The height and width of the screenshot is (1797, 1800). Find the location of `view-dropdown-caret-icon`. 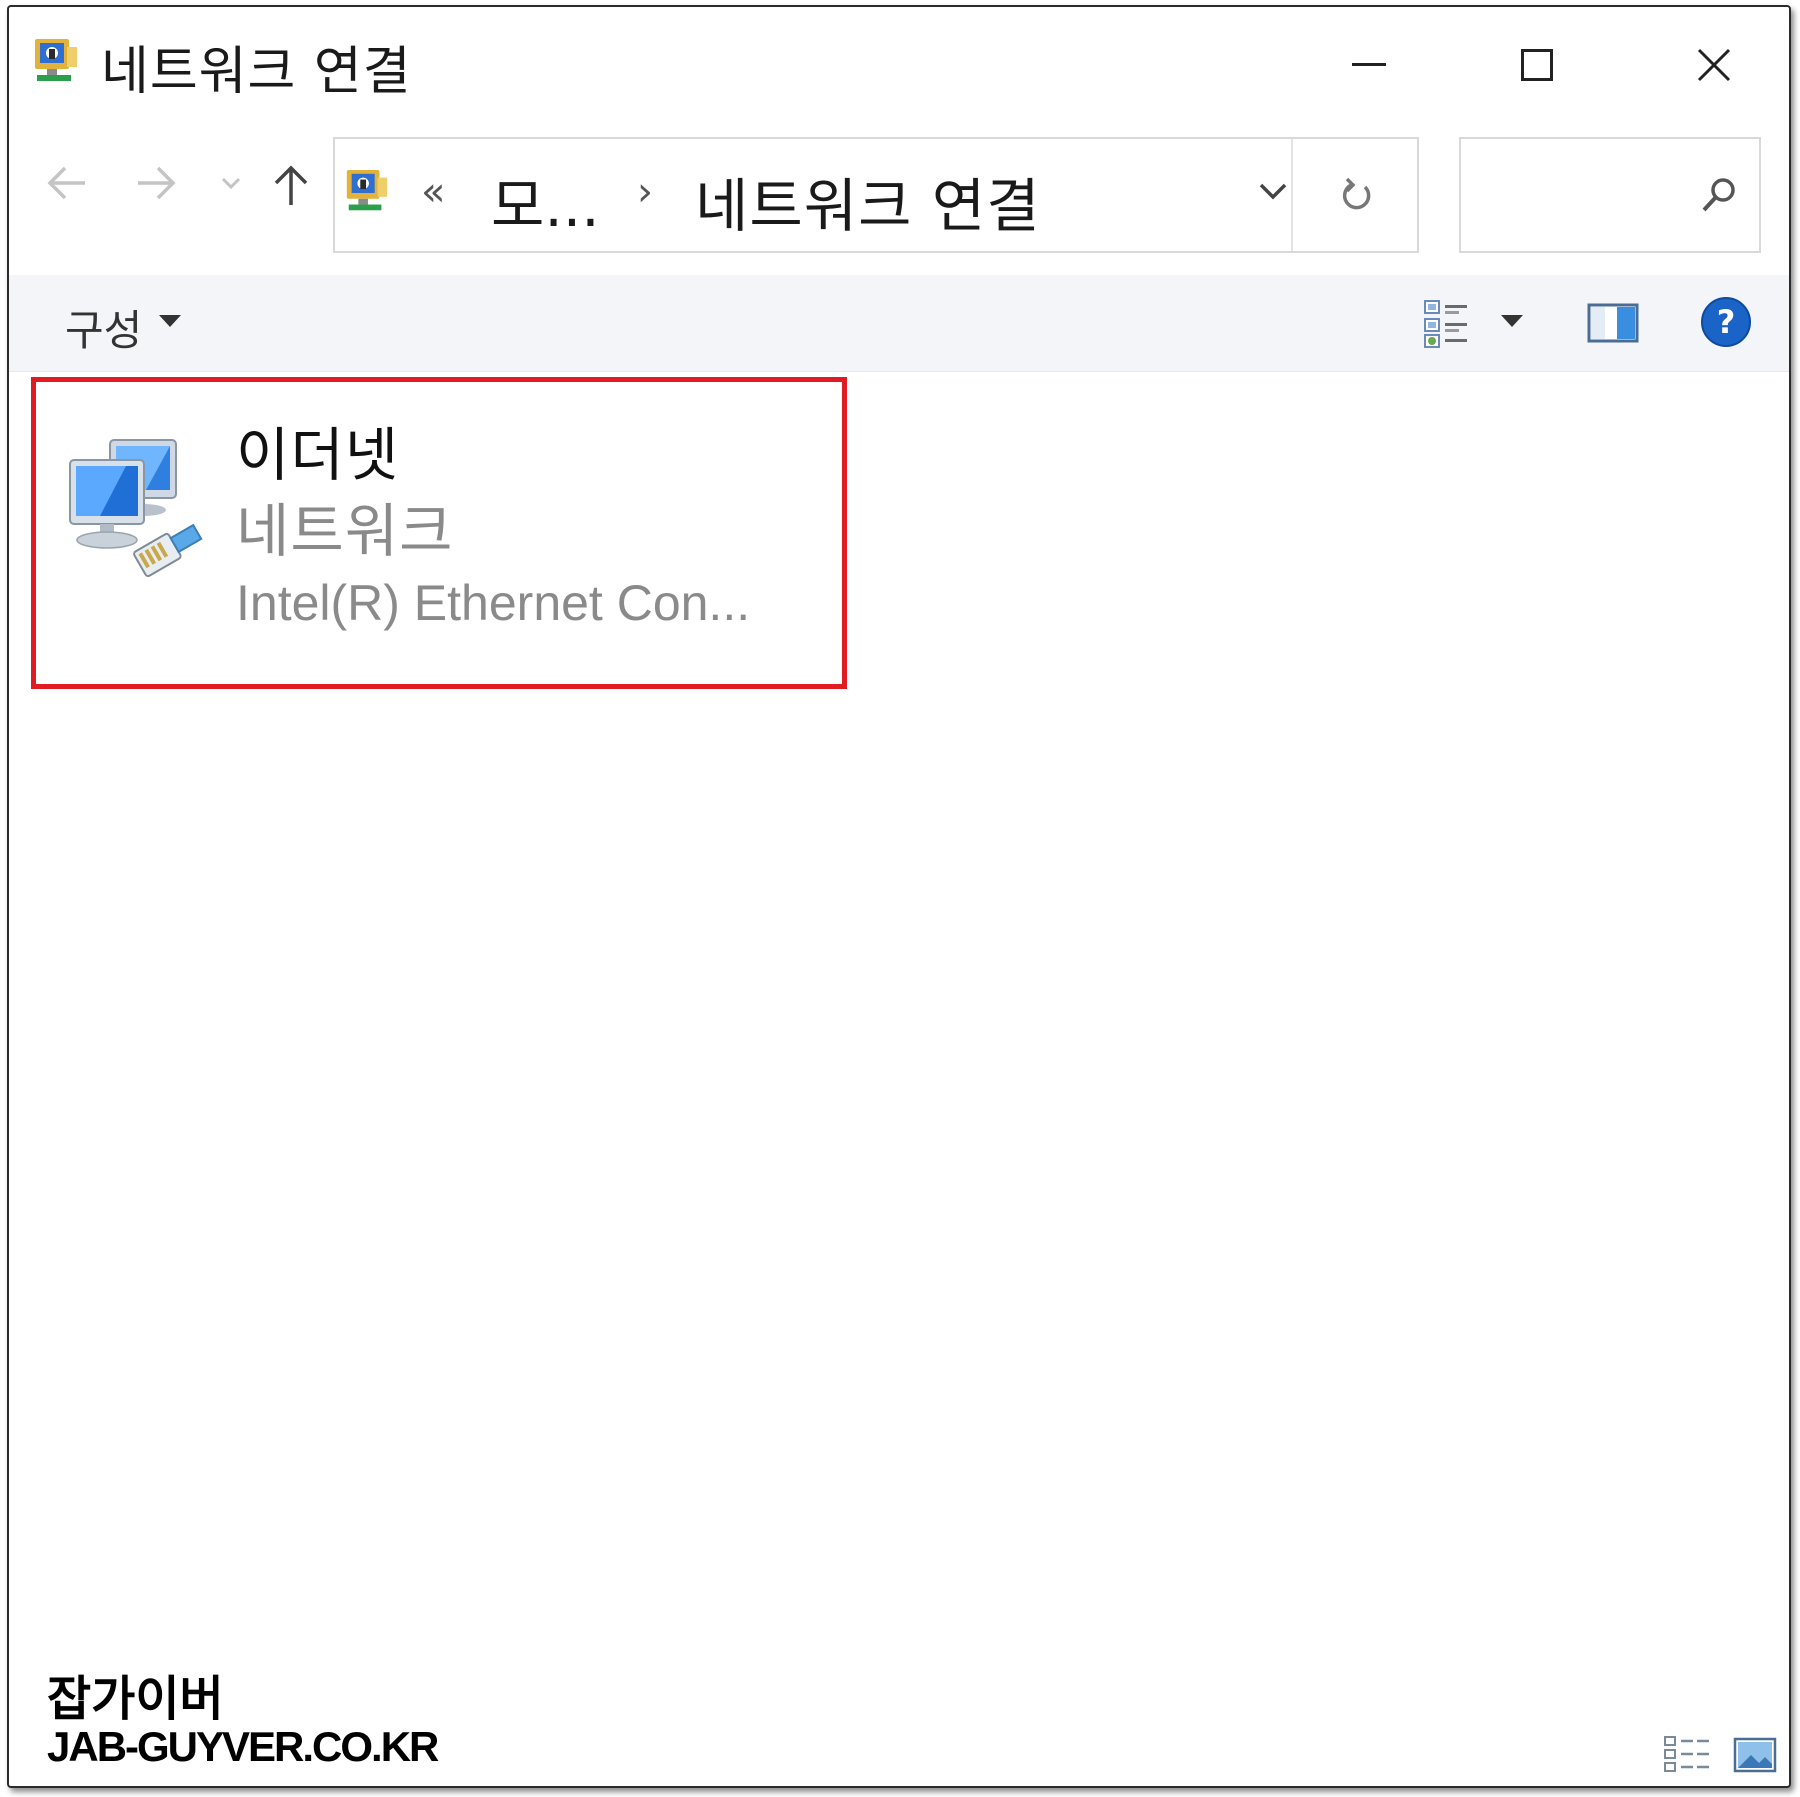

view-dropdown-caret-icon is located at coordinates (1512, 321).